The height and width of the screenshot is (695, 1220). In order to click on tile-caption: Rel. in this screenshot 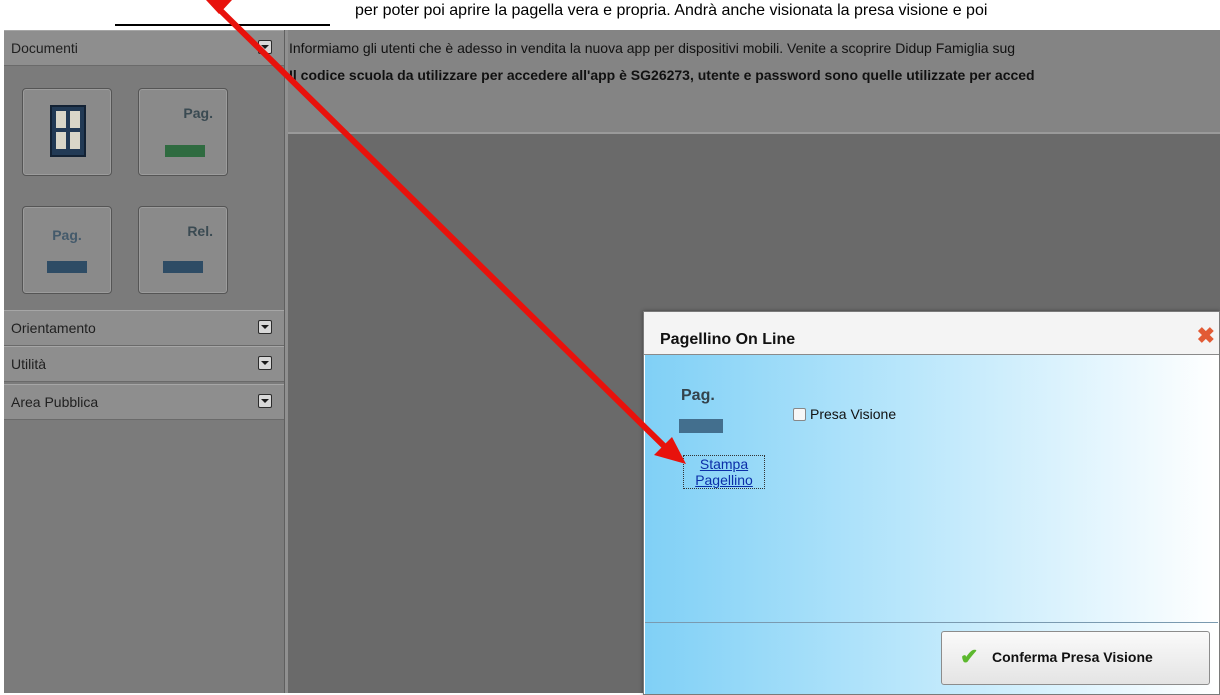, I will do `click(200, 231)`.